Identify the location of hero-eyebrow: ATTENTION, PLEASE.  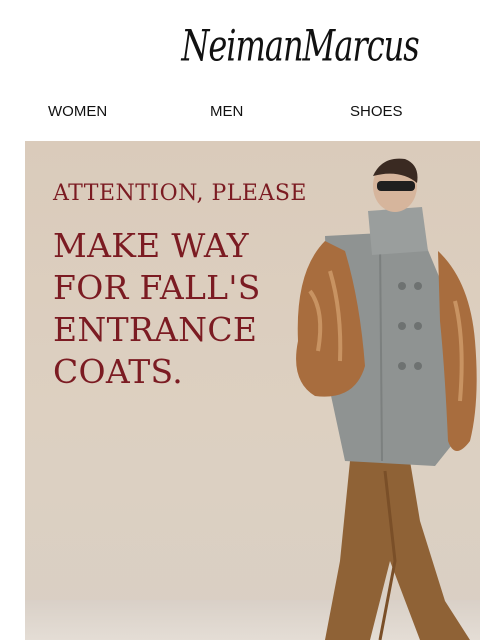
(180, 193).